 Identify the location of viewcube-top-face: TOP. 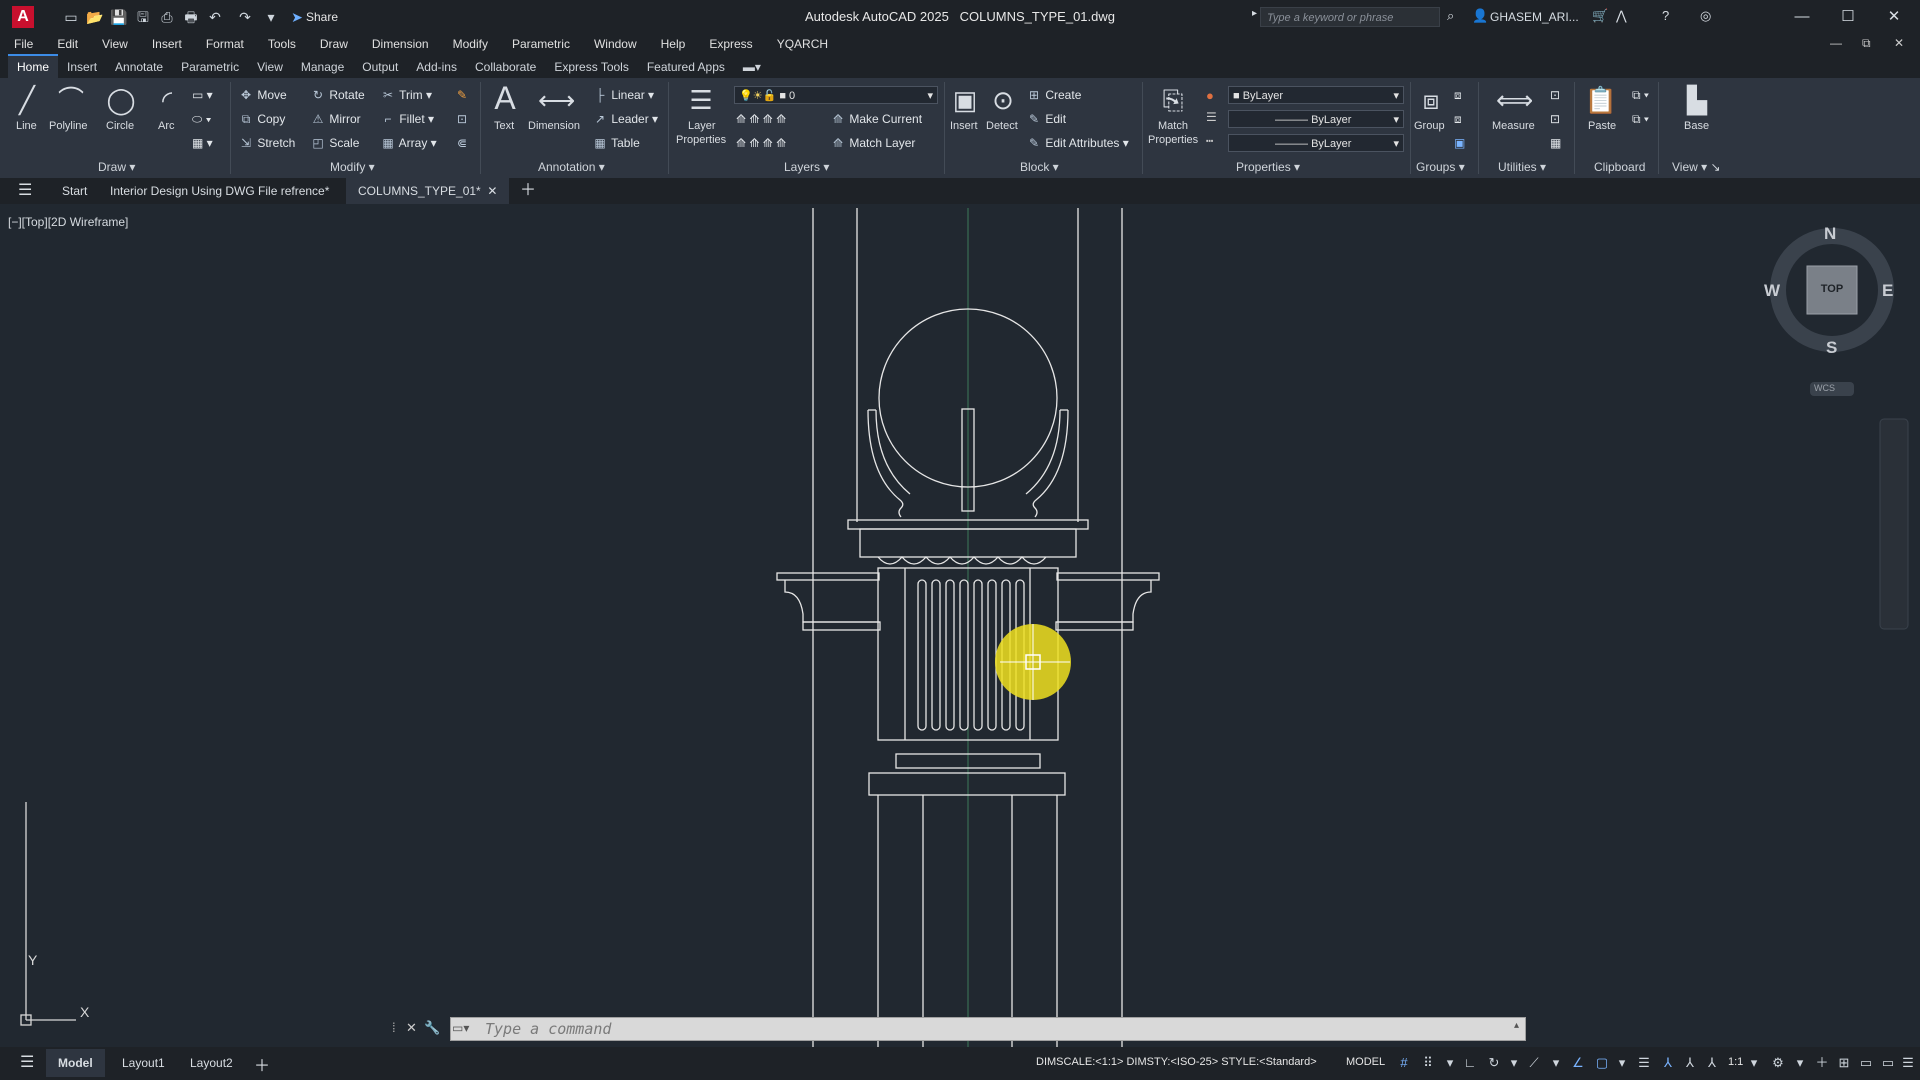
(1832, 289).